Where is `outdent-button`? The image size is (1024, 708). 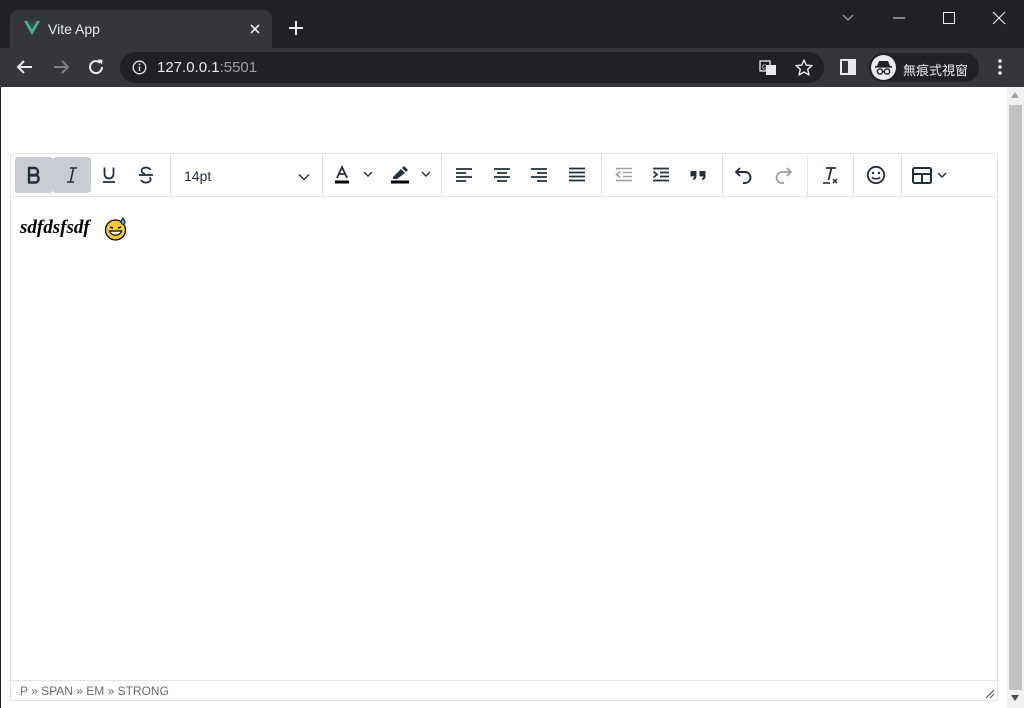 outdent-button is located at coordinates (624, 175).